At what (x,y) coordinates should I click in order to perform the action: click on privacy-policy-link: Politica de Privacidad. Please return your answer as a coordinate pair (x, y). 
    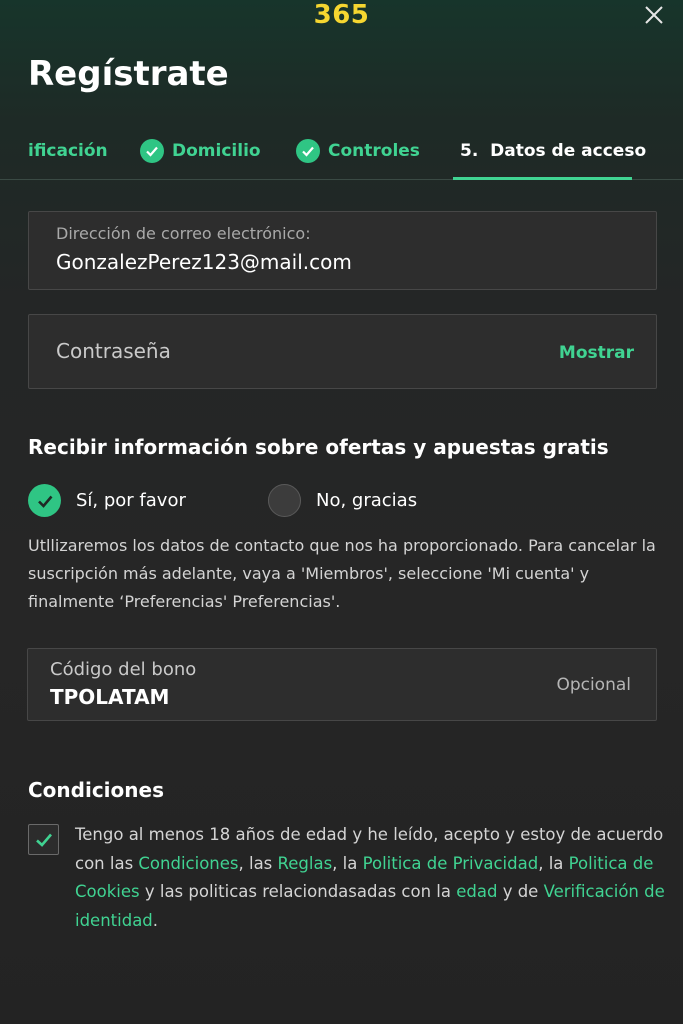
    Looking at the image, I should click on (451, 863).